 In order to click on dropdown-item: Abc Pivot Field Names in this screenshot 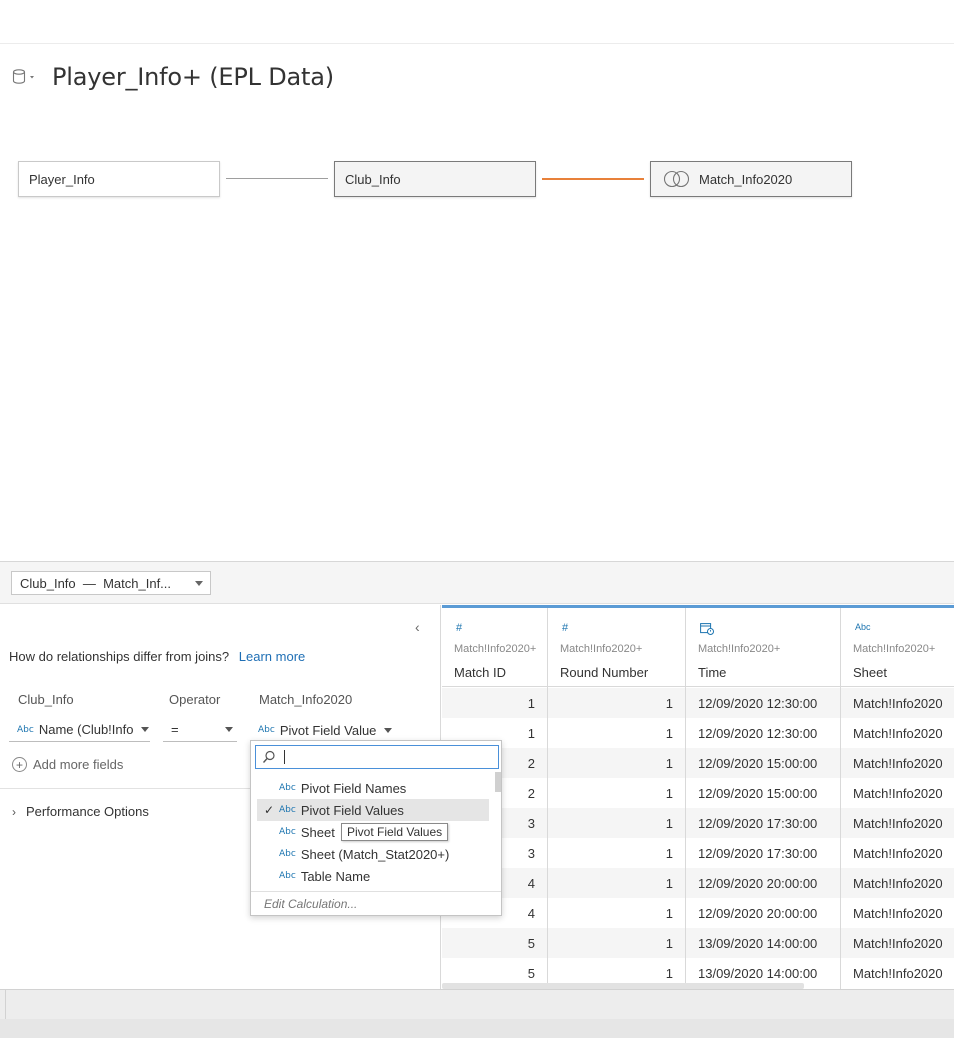, I will do `click(373, 788)`.